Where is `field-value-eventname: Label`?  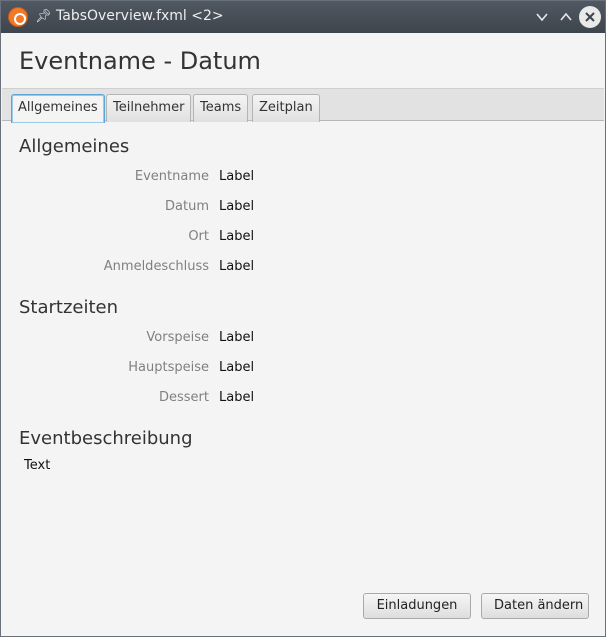 field-value-eventname: Label is located at coordinates (237, 176).